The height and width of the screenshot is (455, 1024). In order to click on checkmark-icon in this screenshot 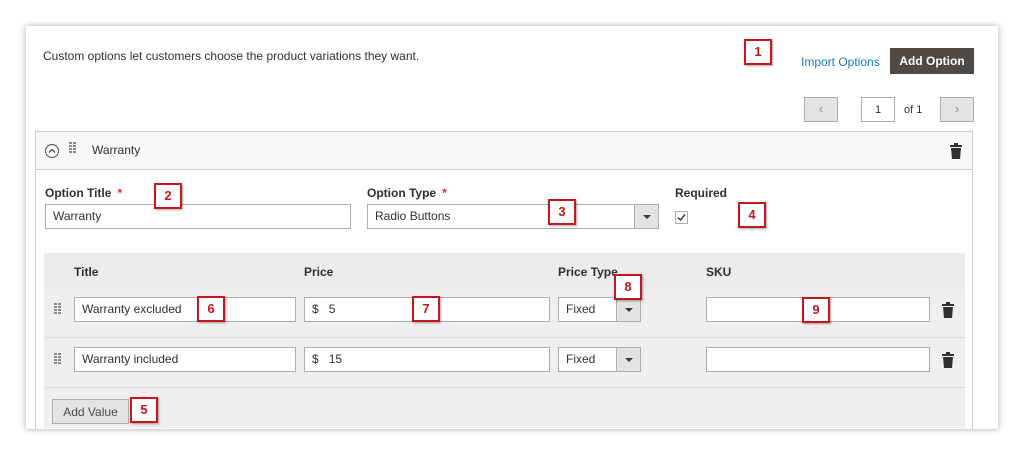, I will do `click(681, 218)`.